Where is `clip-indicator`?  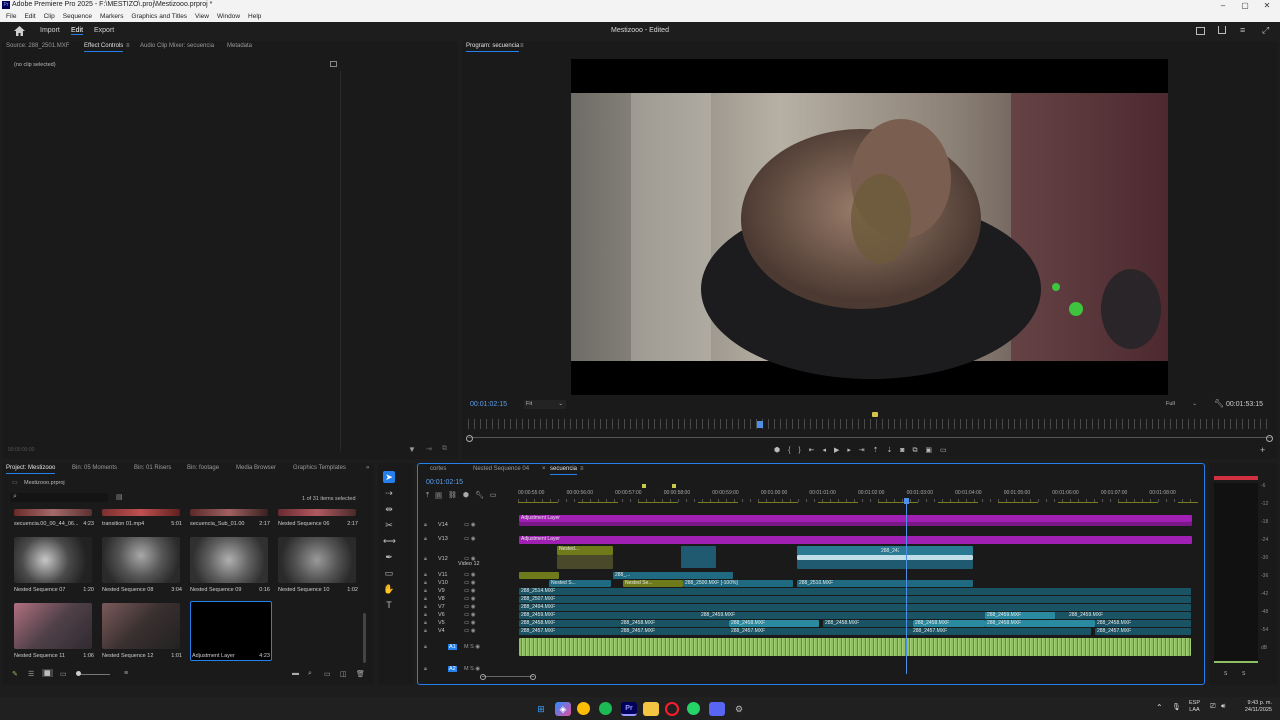 clip-indicator is located at coordinates (1236, 478).